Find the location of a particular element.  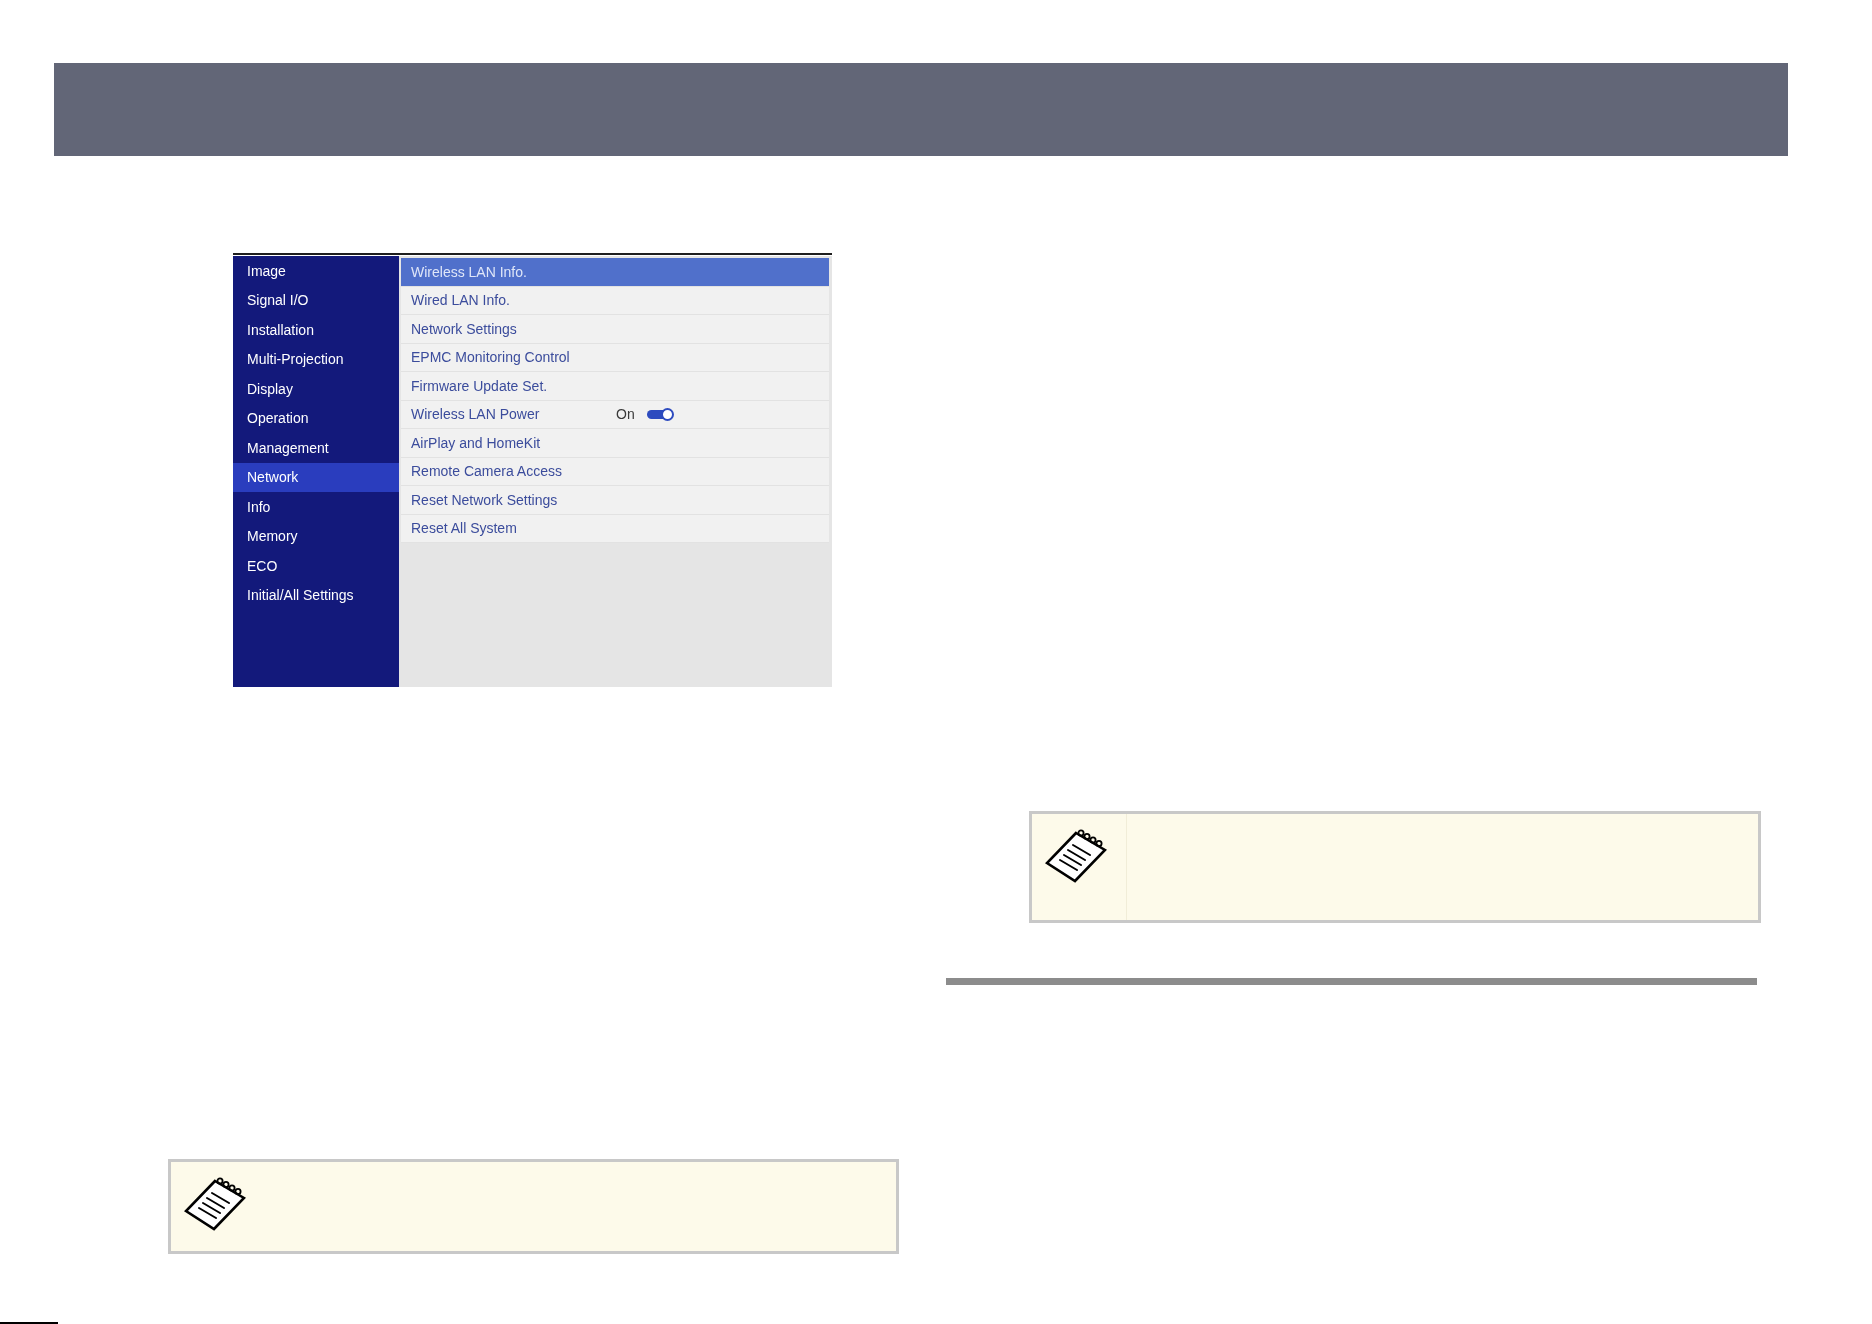

sidebar-item: Info is located at coordinates (316, 507).